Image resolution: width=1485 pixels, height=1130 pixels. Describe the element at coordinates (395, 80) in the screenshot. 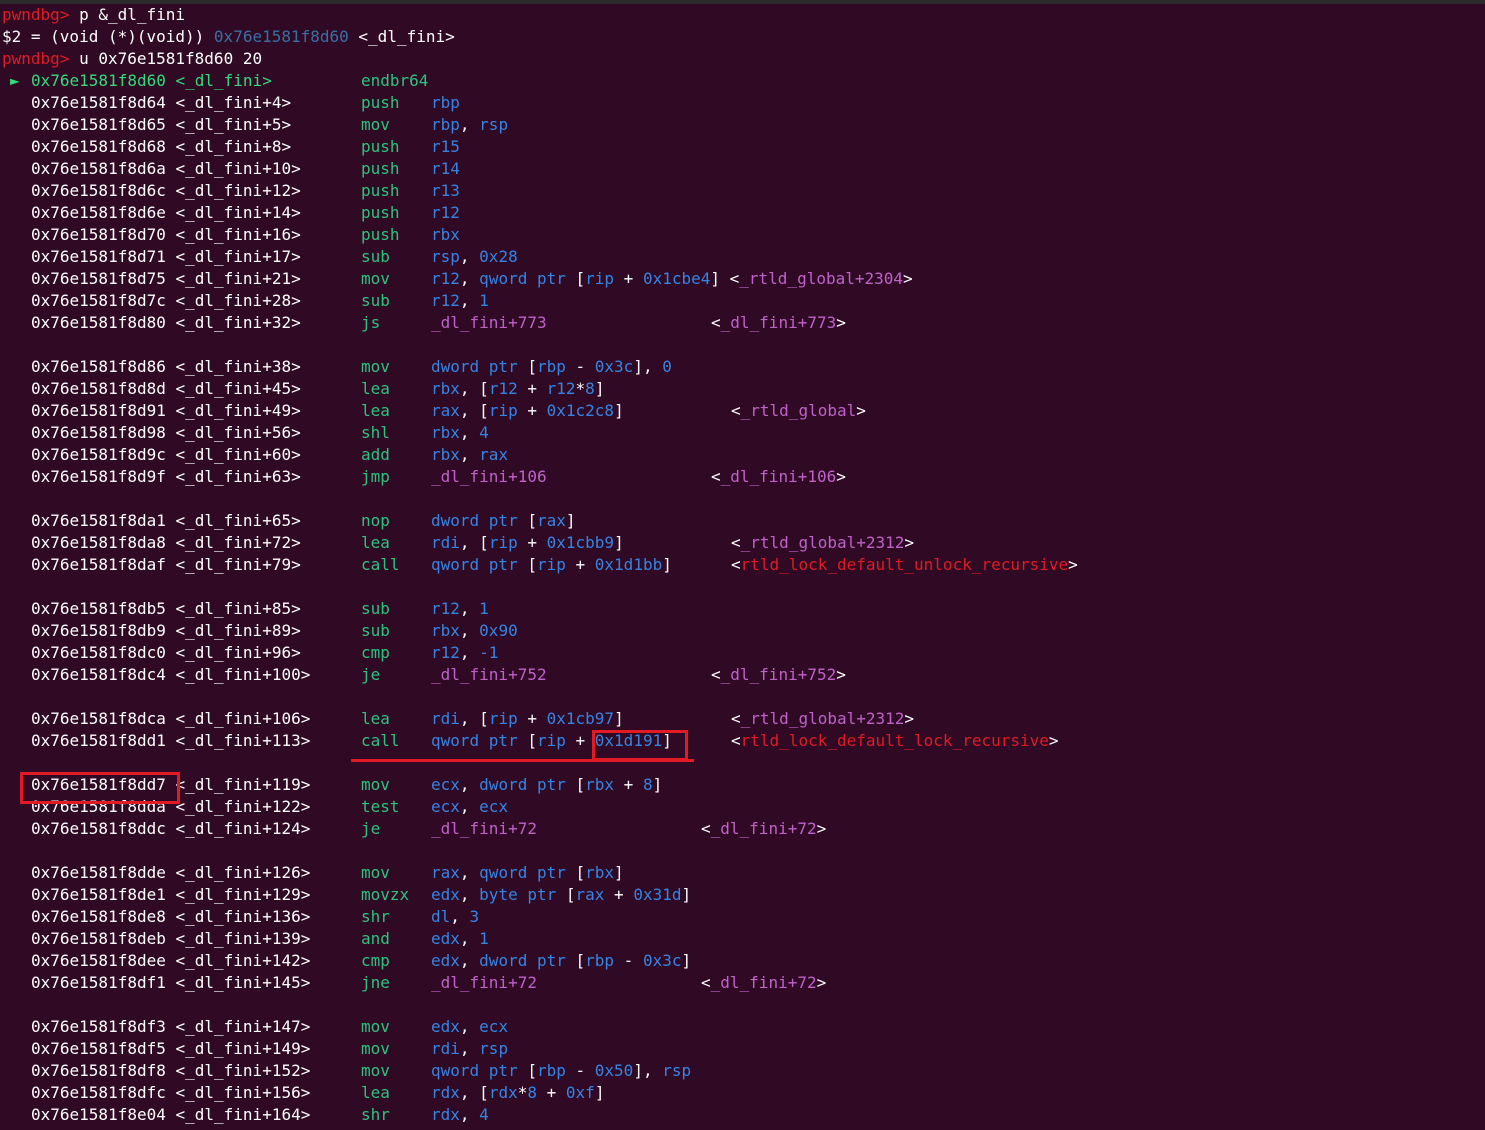

I see `instruction-mnemonic: endbr64` at that location.